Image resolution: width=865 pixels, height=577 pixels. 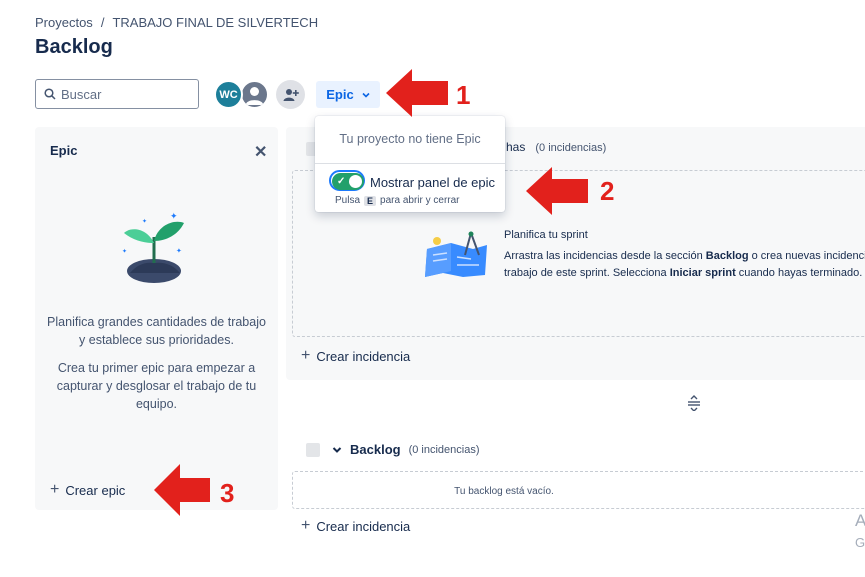 I want to click on right-edge-text: A G, so click(x=860, y=532).